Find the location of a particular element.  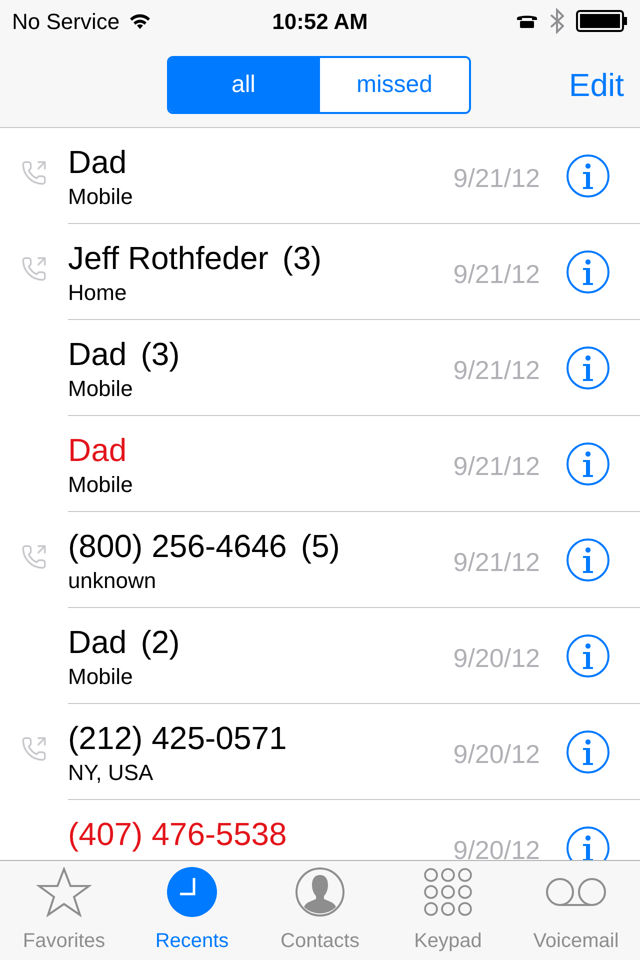

call-count: (5) is located at coordinates (320, 546).